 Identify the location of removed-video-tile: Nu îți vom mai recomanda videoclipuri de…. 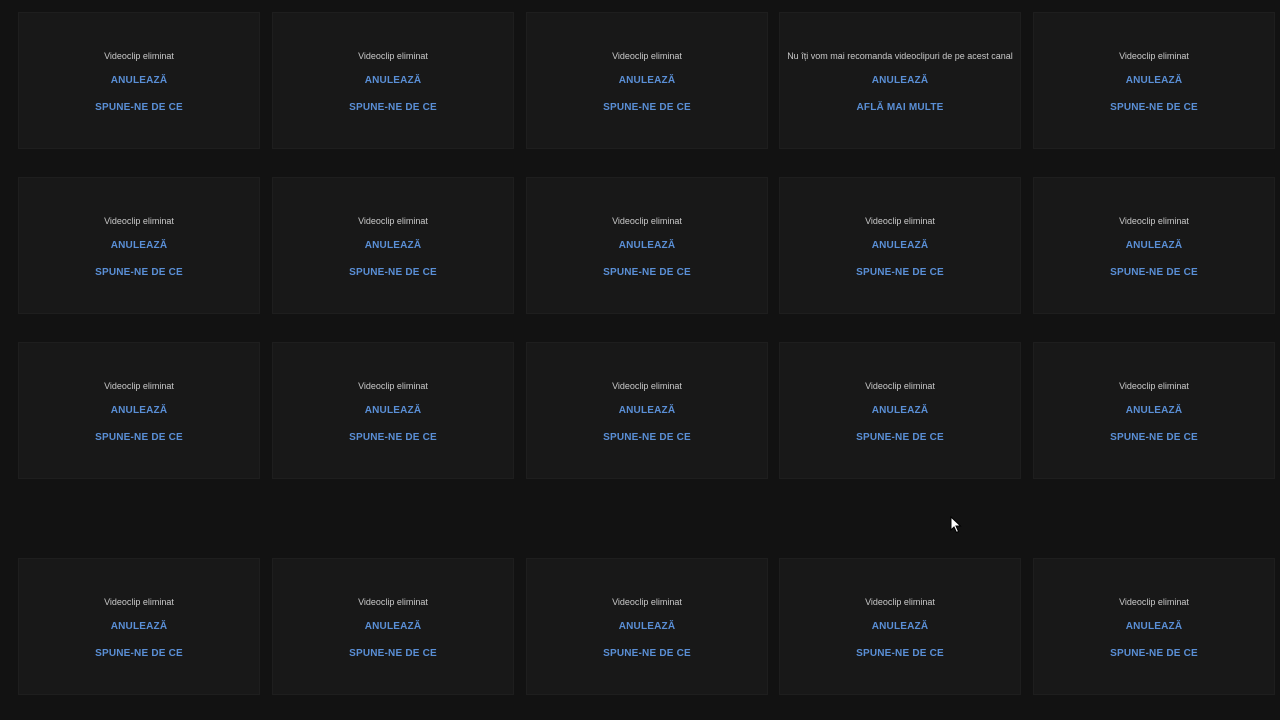
(900, 80).